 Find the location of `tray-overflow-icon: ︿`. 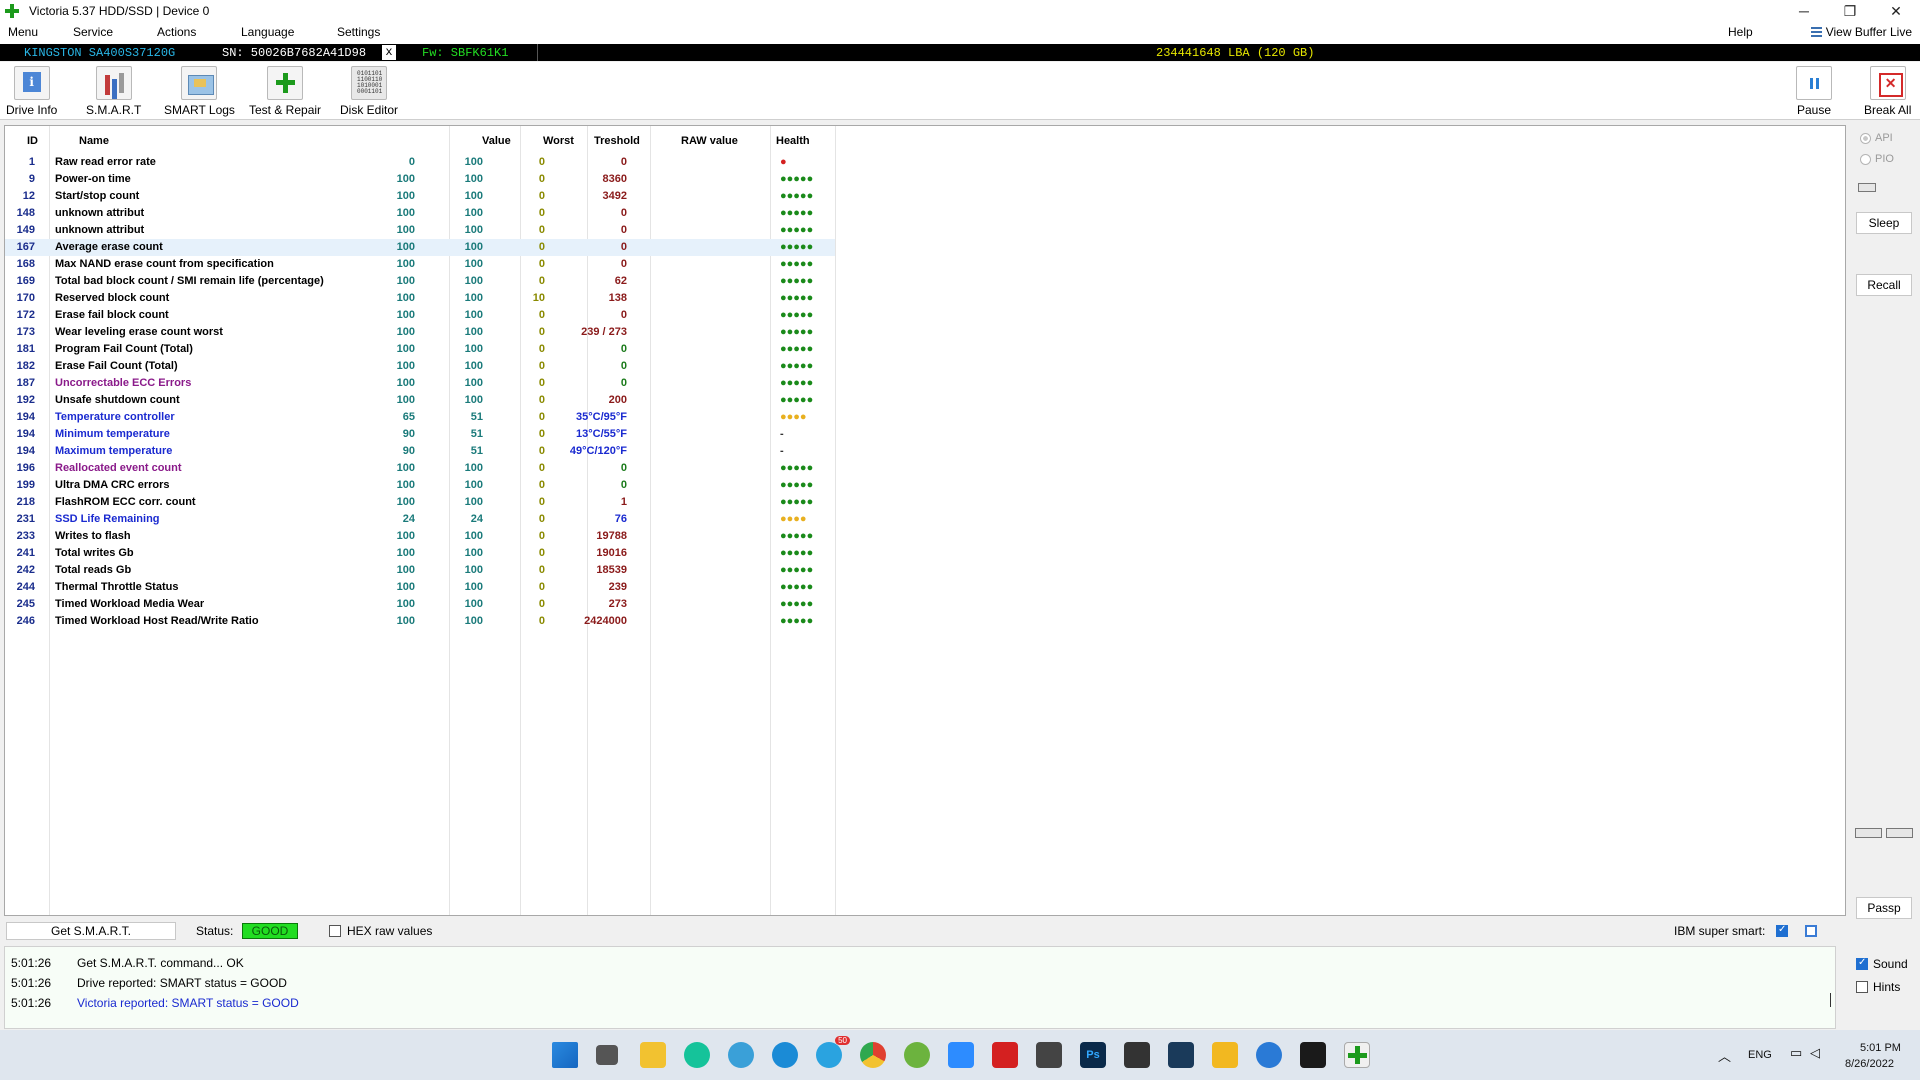

tray-overflow-icon: ︿ is located at coordinates (1724, 1055).